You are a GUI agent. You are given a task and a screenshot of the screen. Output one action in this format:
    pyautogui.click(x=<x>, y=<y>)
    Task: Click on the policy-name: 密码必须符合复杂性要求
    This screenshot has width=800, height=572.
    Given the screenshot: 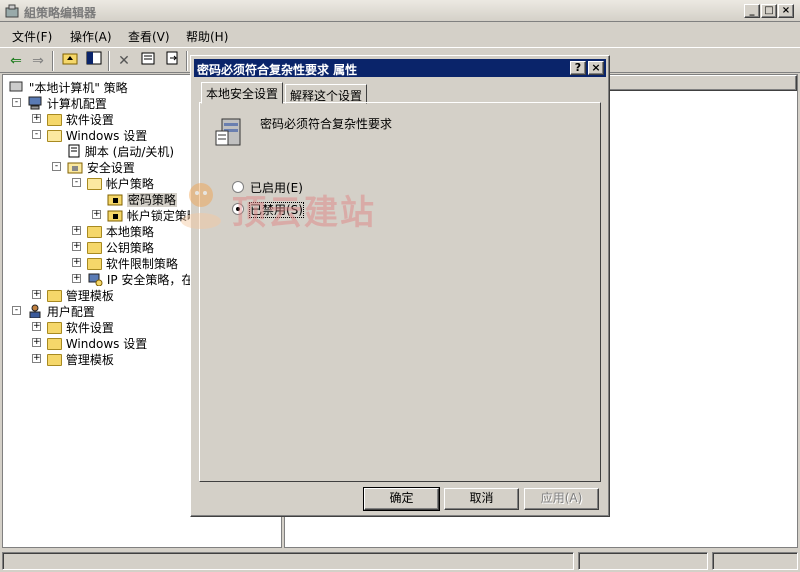 What is the action you would take?
    pyautogui.click(x=326, y=124)
    